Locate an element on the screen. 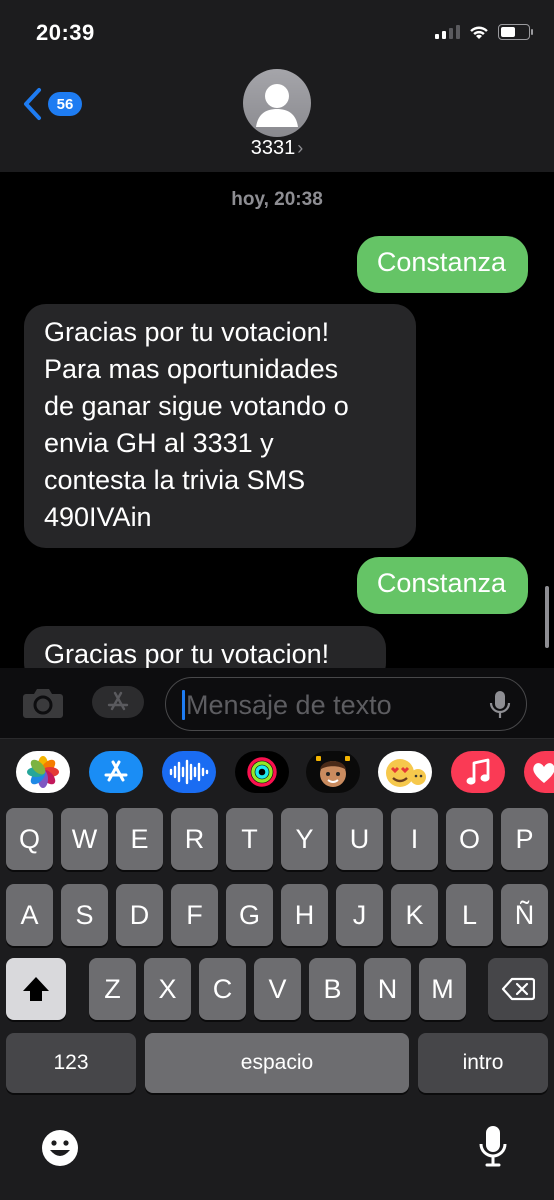 Image resolution: width=554 pixels, height=1200 pixels. photos-icon is located at coordinates (43, 772).